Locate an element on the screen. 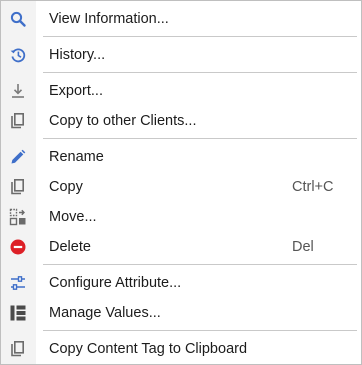 The height and width of the screenshot is (365, 362). sliders-icon is located at coordinates (18, 283).